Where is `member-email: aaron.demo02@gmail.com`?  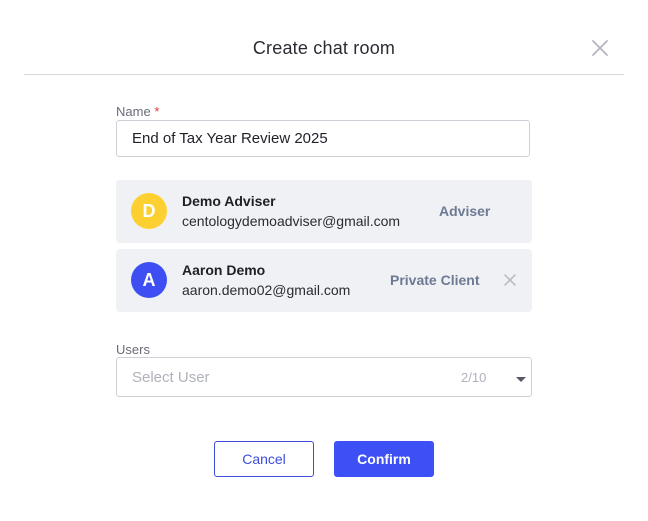
member-email: aaron.demo02@gmail.com is located at coordinates (266, 290).